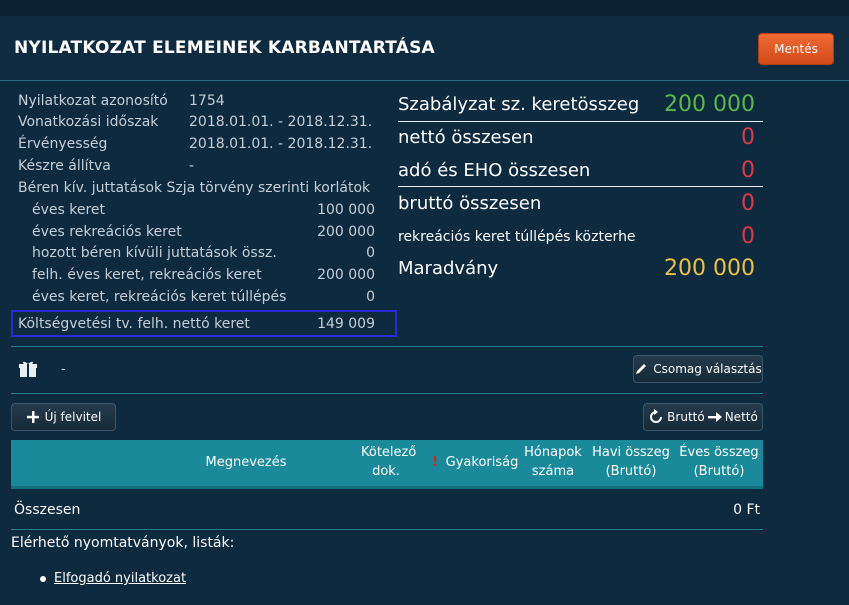  What do you see at coordinates (207, 101) in the screenshot?
I see `id-value: 1754` at bounding box center [207, 101].